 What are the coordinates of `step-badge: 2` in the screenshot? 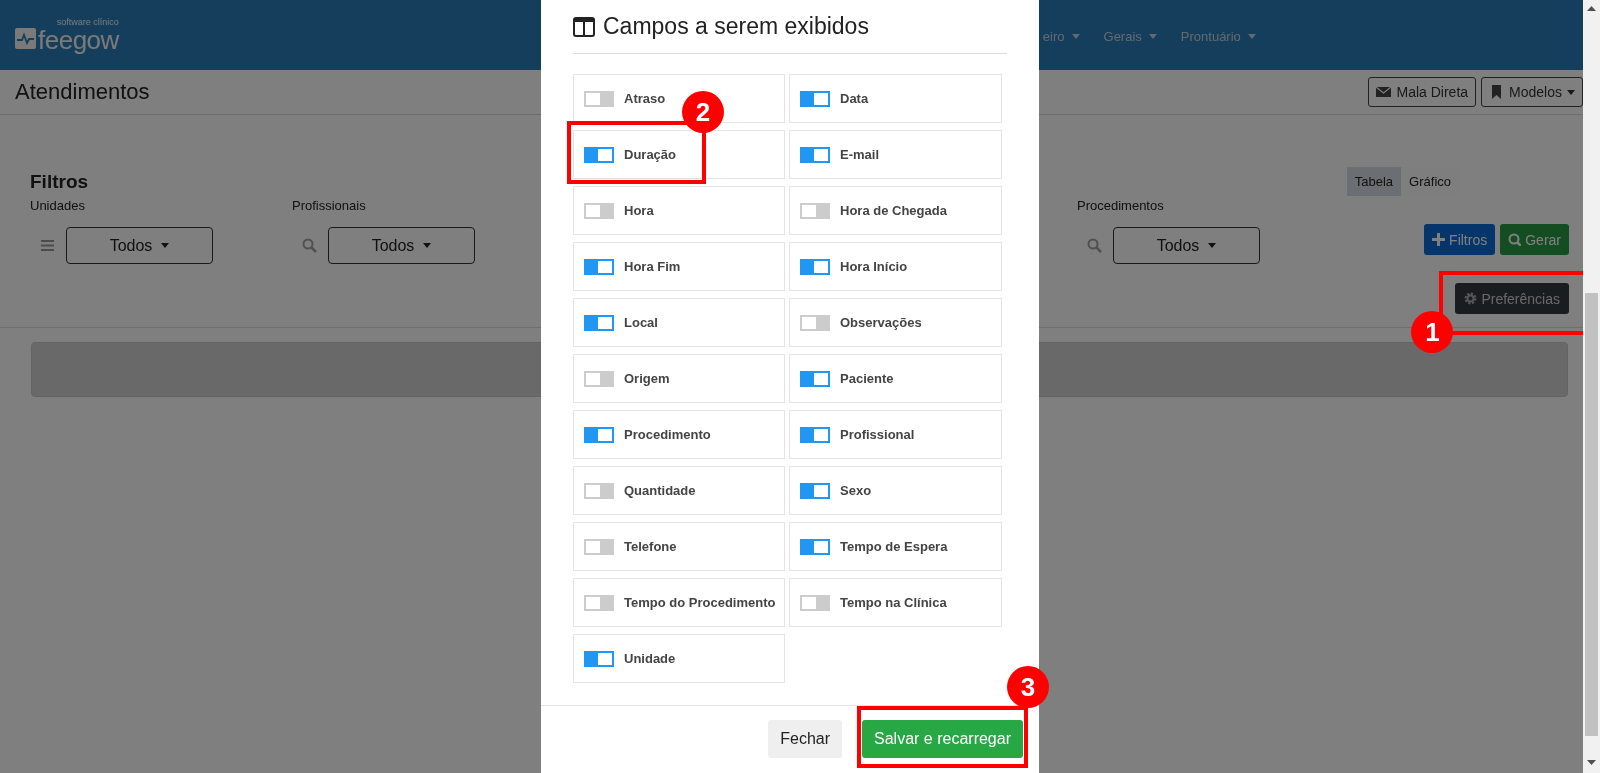 It's located at (703, 112).